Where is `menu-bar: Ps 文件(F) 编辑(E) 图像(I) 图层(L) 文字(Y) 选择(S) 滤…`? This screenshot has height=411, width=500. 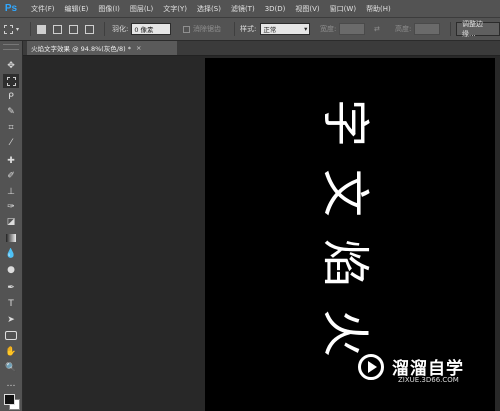
menu-bar: Ps 文件(F) 编辑(E) 图像(I) 图层(L) 文字(Y) 选择(S) 滤… is located at coordinates (250, 9).